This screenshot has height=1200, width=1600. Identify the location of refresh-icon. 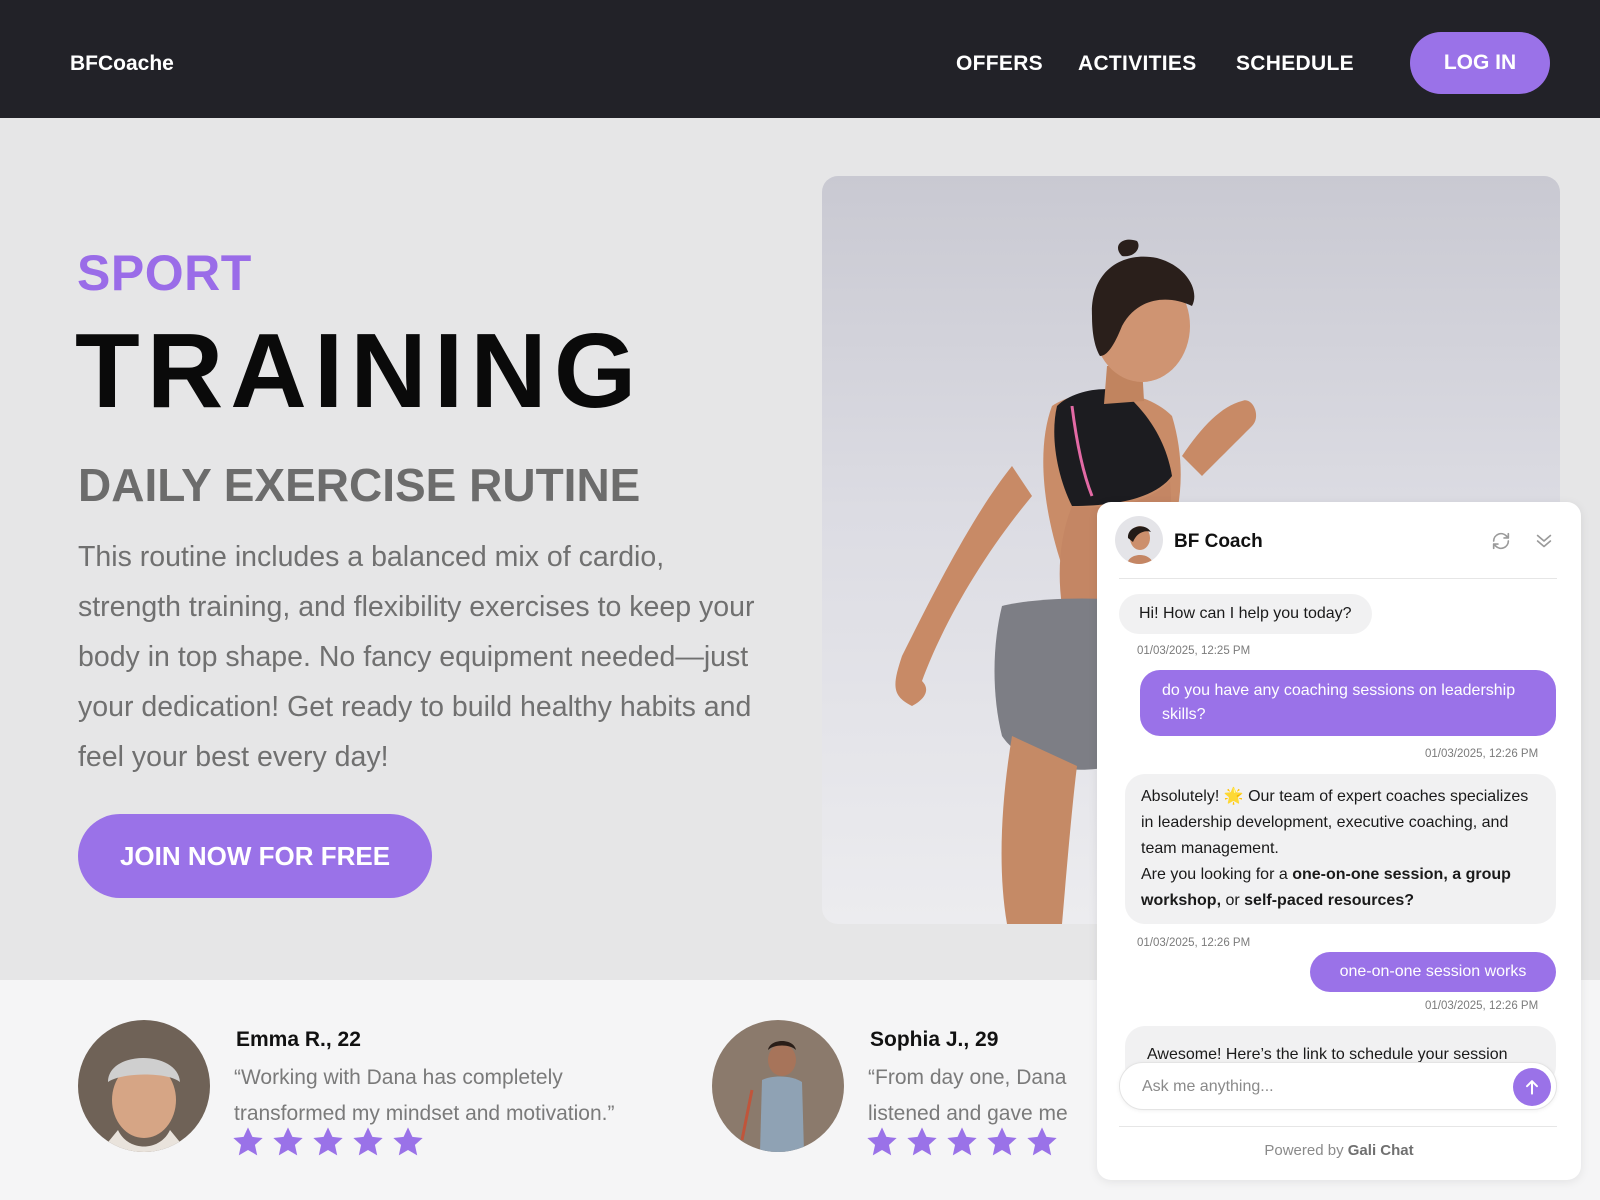
(1501, 541).